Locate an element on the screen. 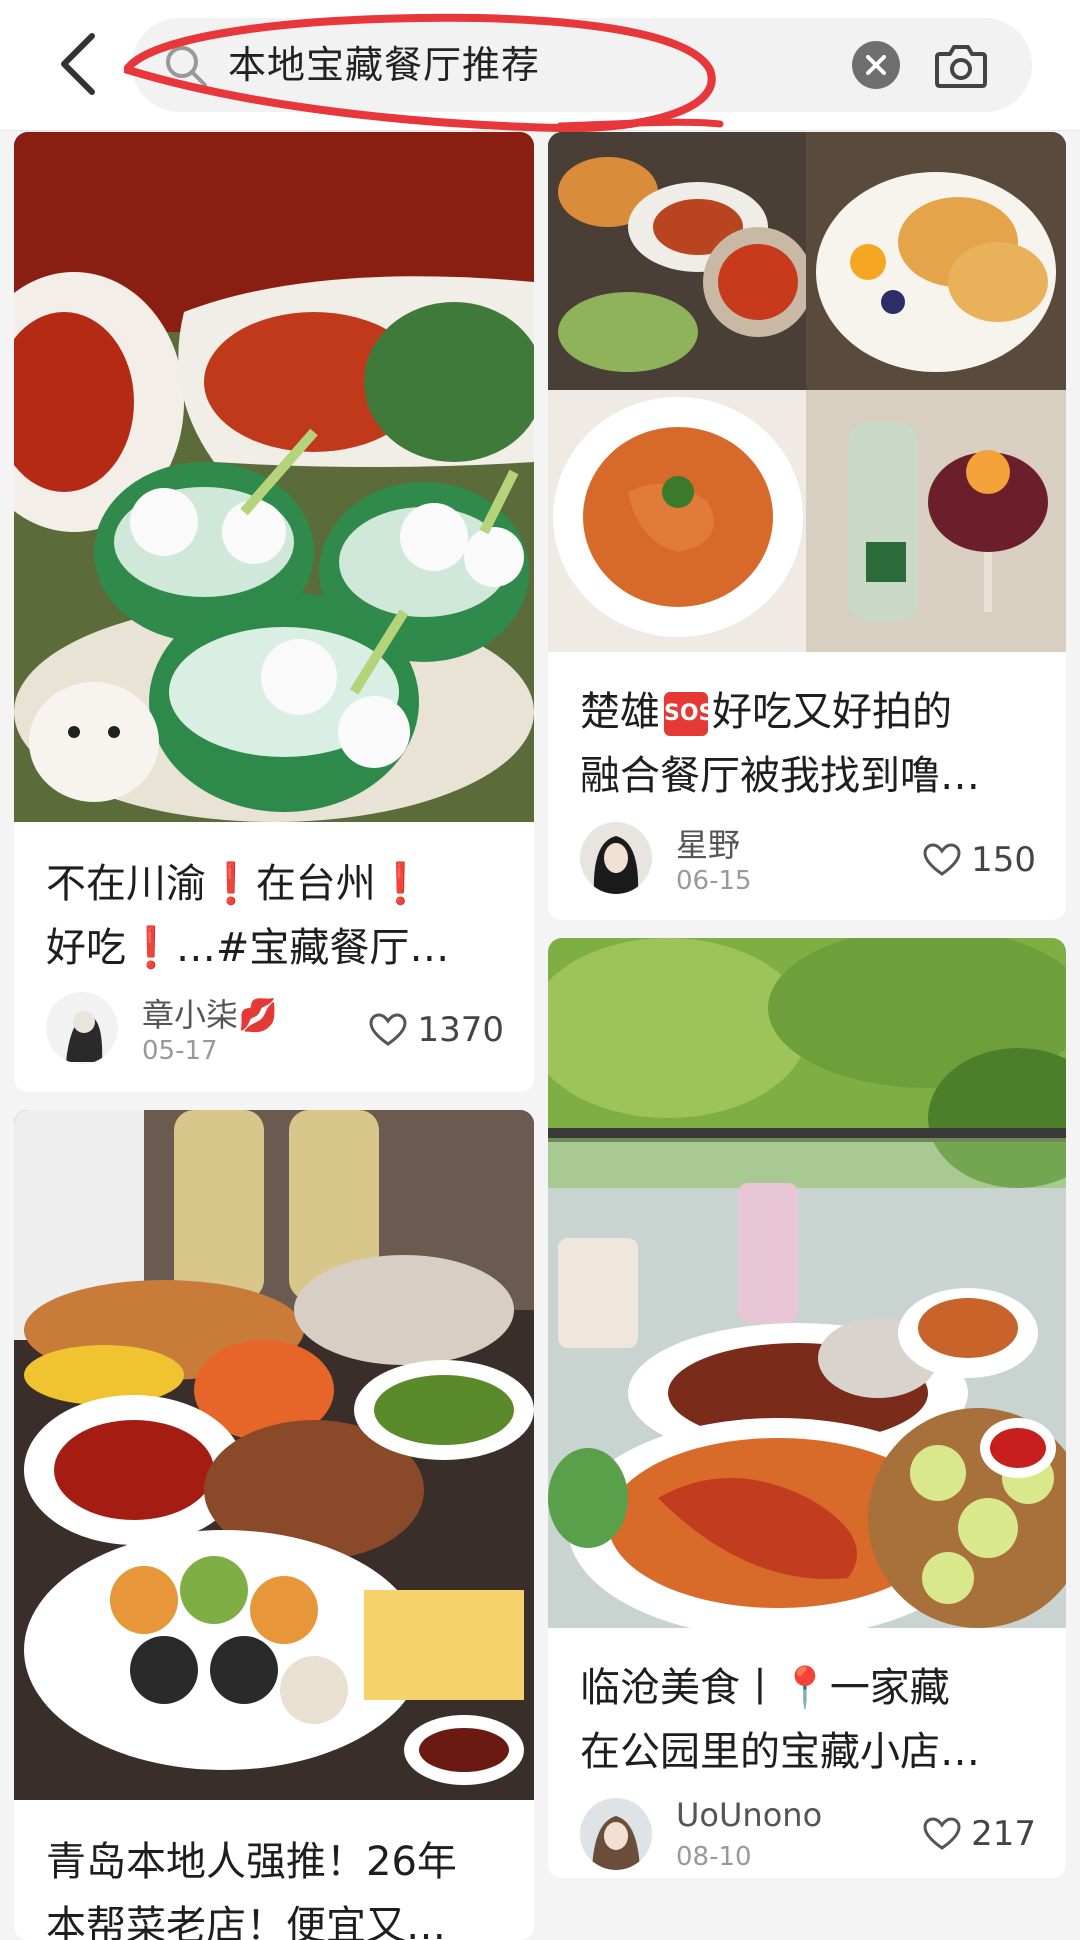 The width and height of the screenshot is (1080, 1940). like-button: 1370 is located at coordinates (436, 1030).